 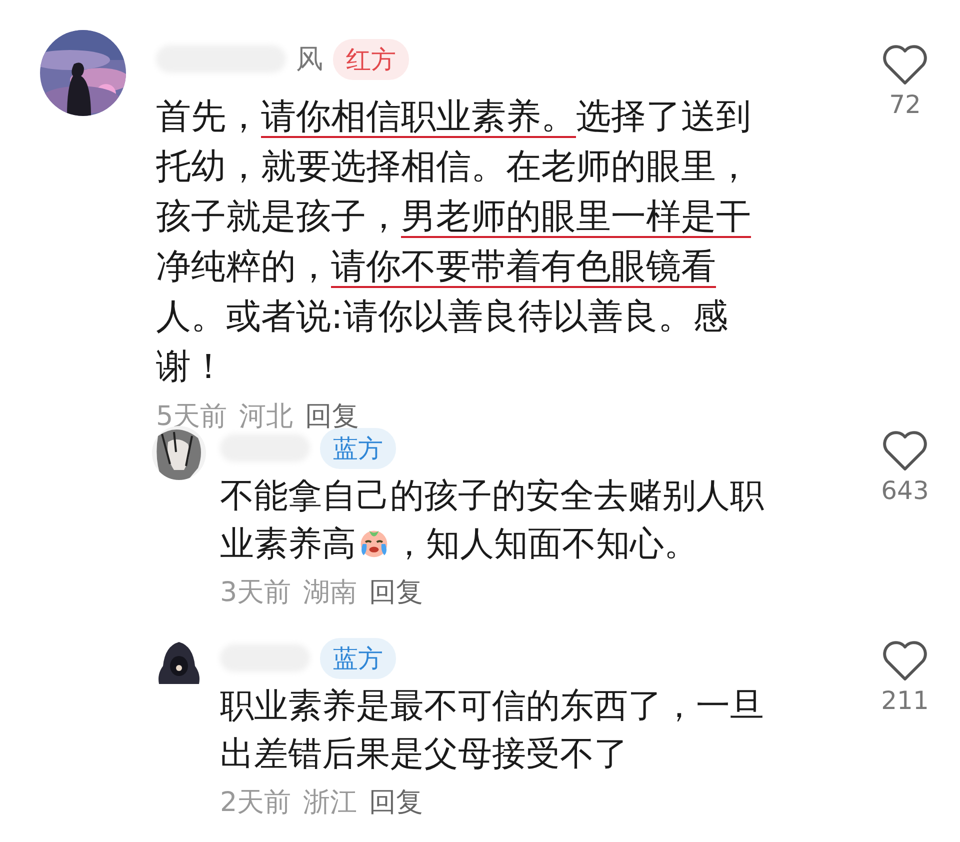 I want to click on comment-text: 不能拿自己的孩子的安全去赌别人职业素养高 ，知人知面不知心。, so click(x=492, y=520).